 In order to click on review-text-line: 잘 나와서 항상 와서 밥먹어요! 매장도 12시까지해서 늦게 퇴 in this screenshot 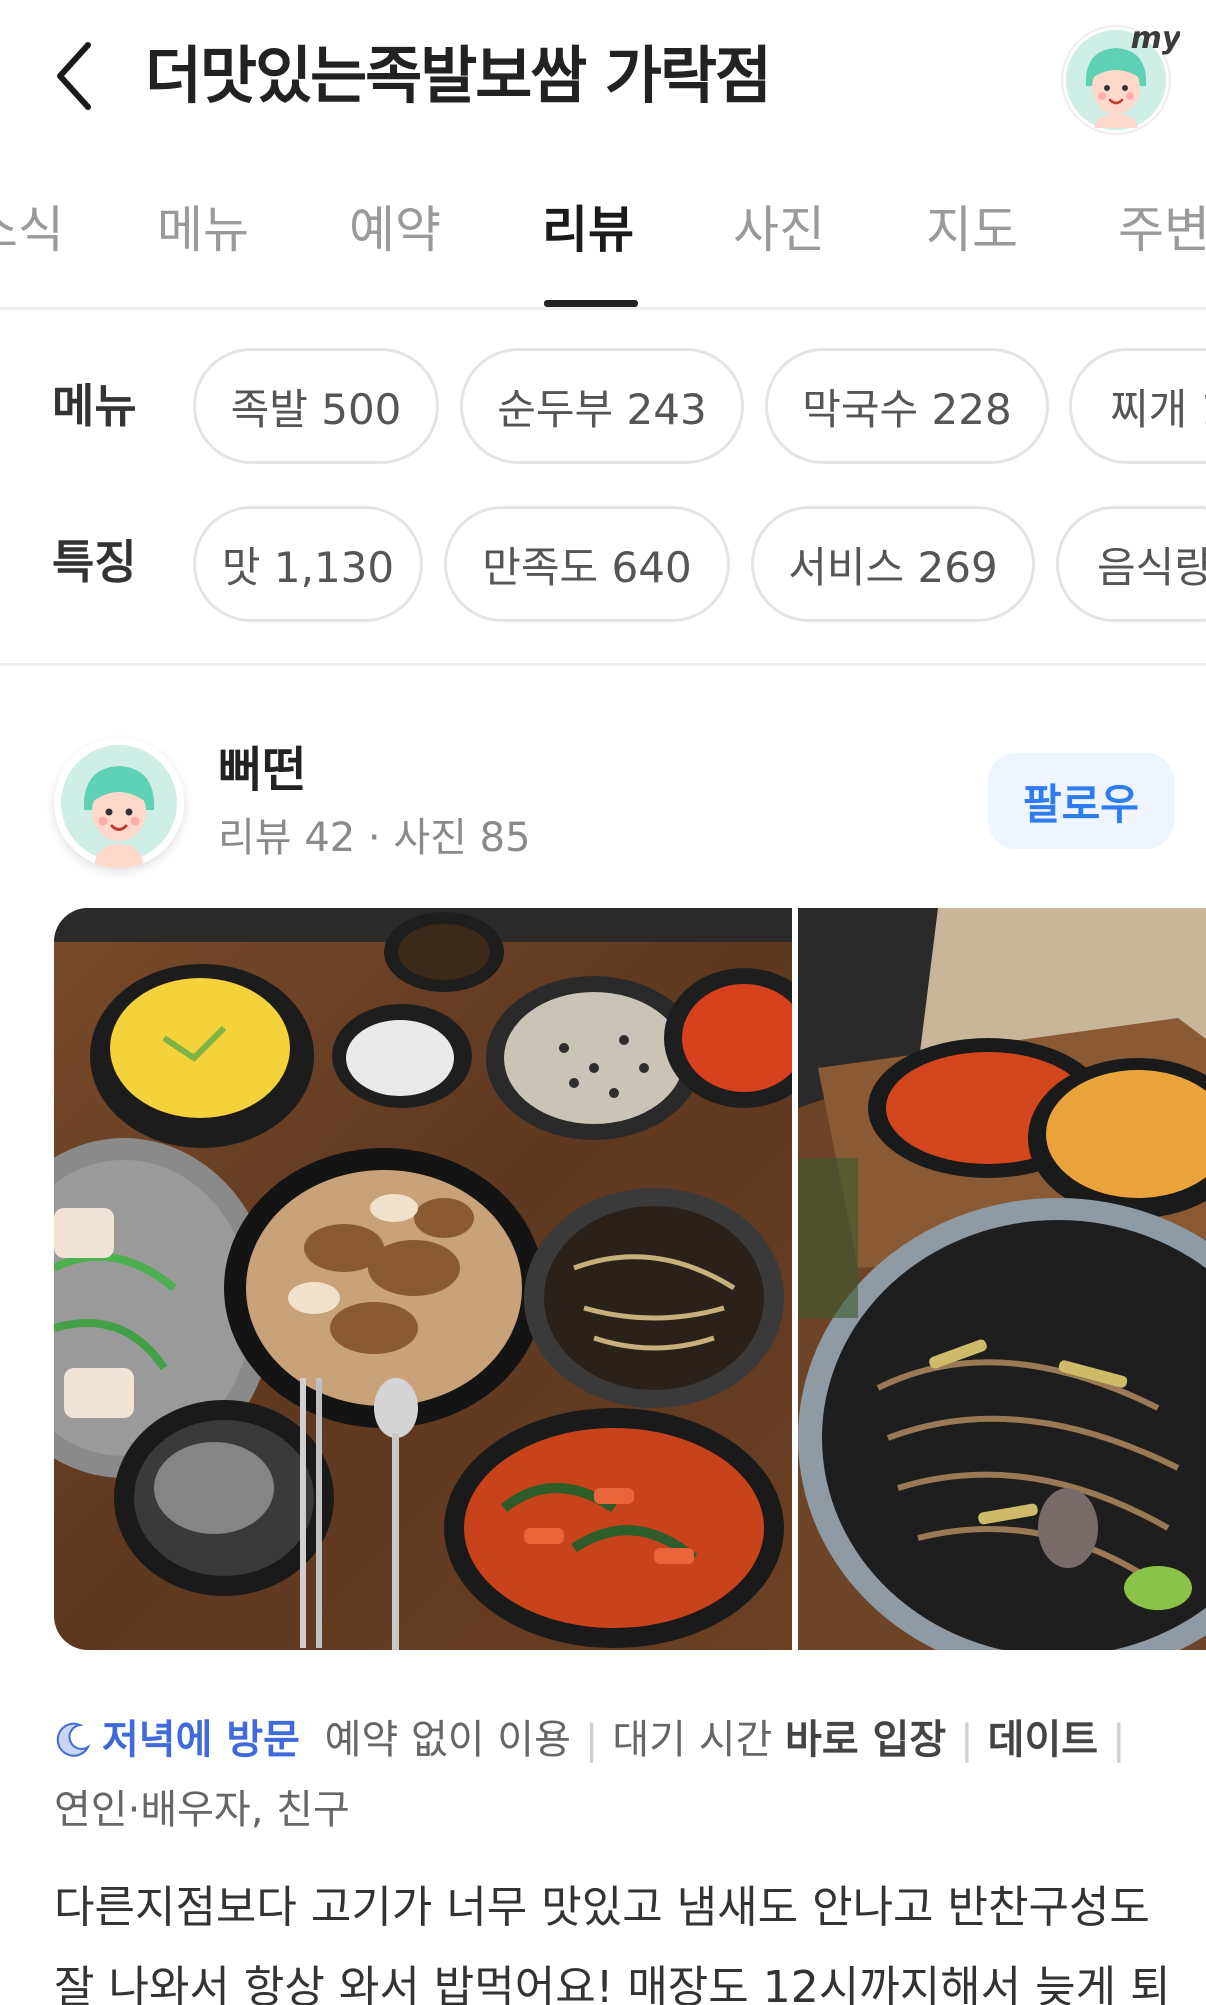, I will do `click(612, 1983)`.